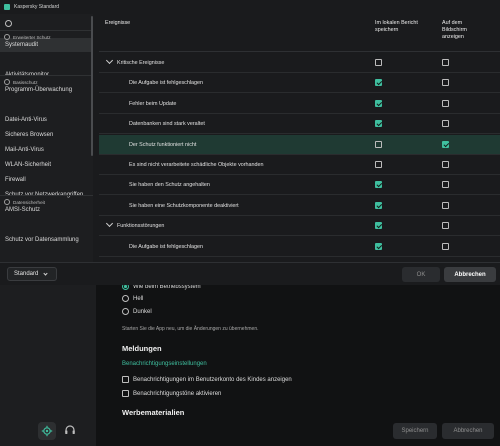  Describe the element at coordinates (153, 412) in the screenshot. I see `promo-heading: Werbematerialien` at that location.